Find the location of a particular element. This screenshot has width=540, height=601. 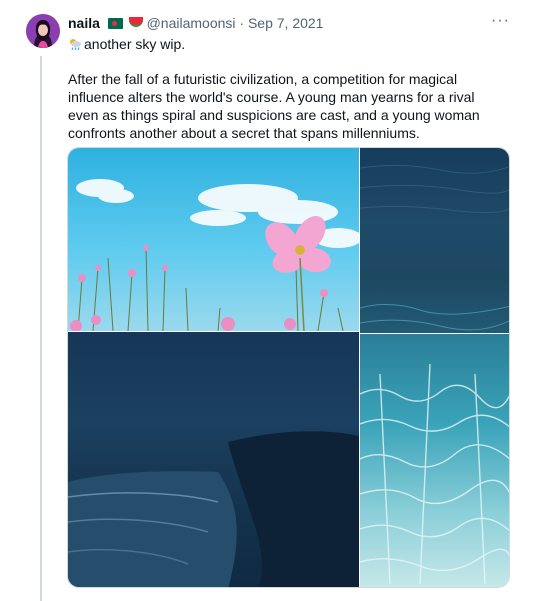

author-name: naila is located at coordinates (84, 23).